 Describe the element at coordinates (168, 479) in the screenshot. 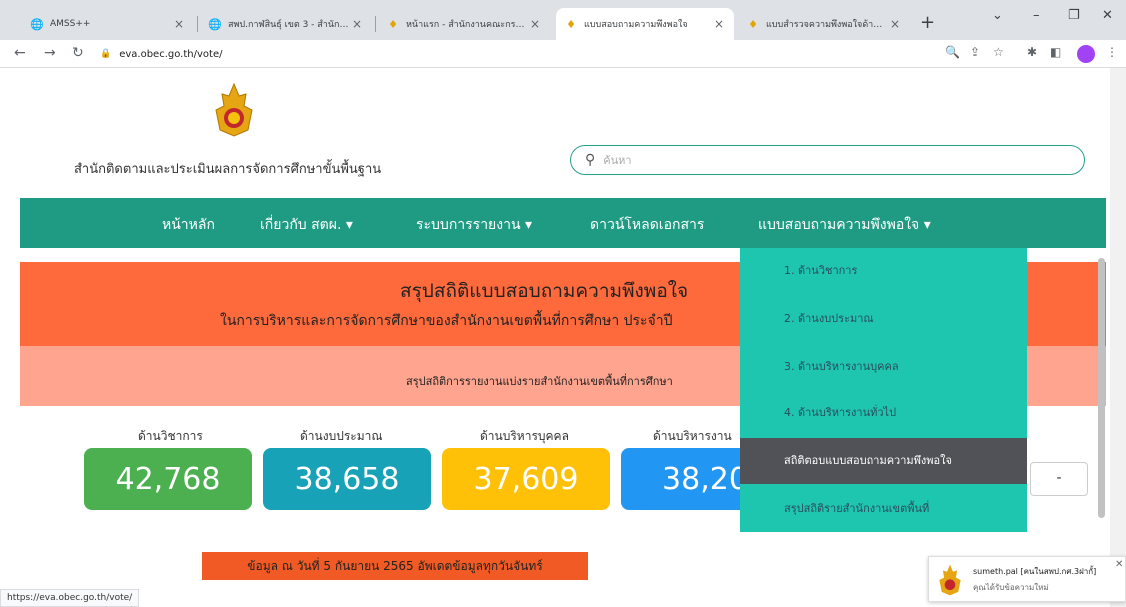

I see `stat-academic: 42,768` at that location.